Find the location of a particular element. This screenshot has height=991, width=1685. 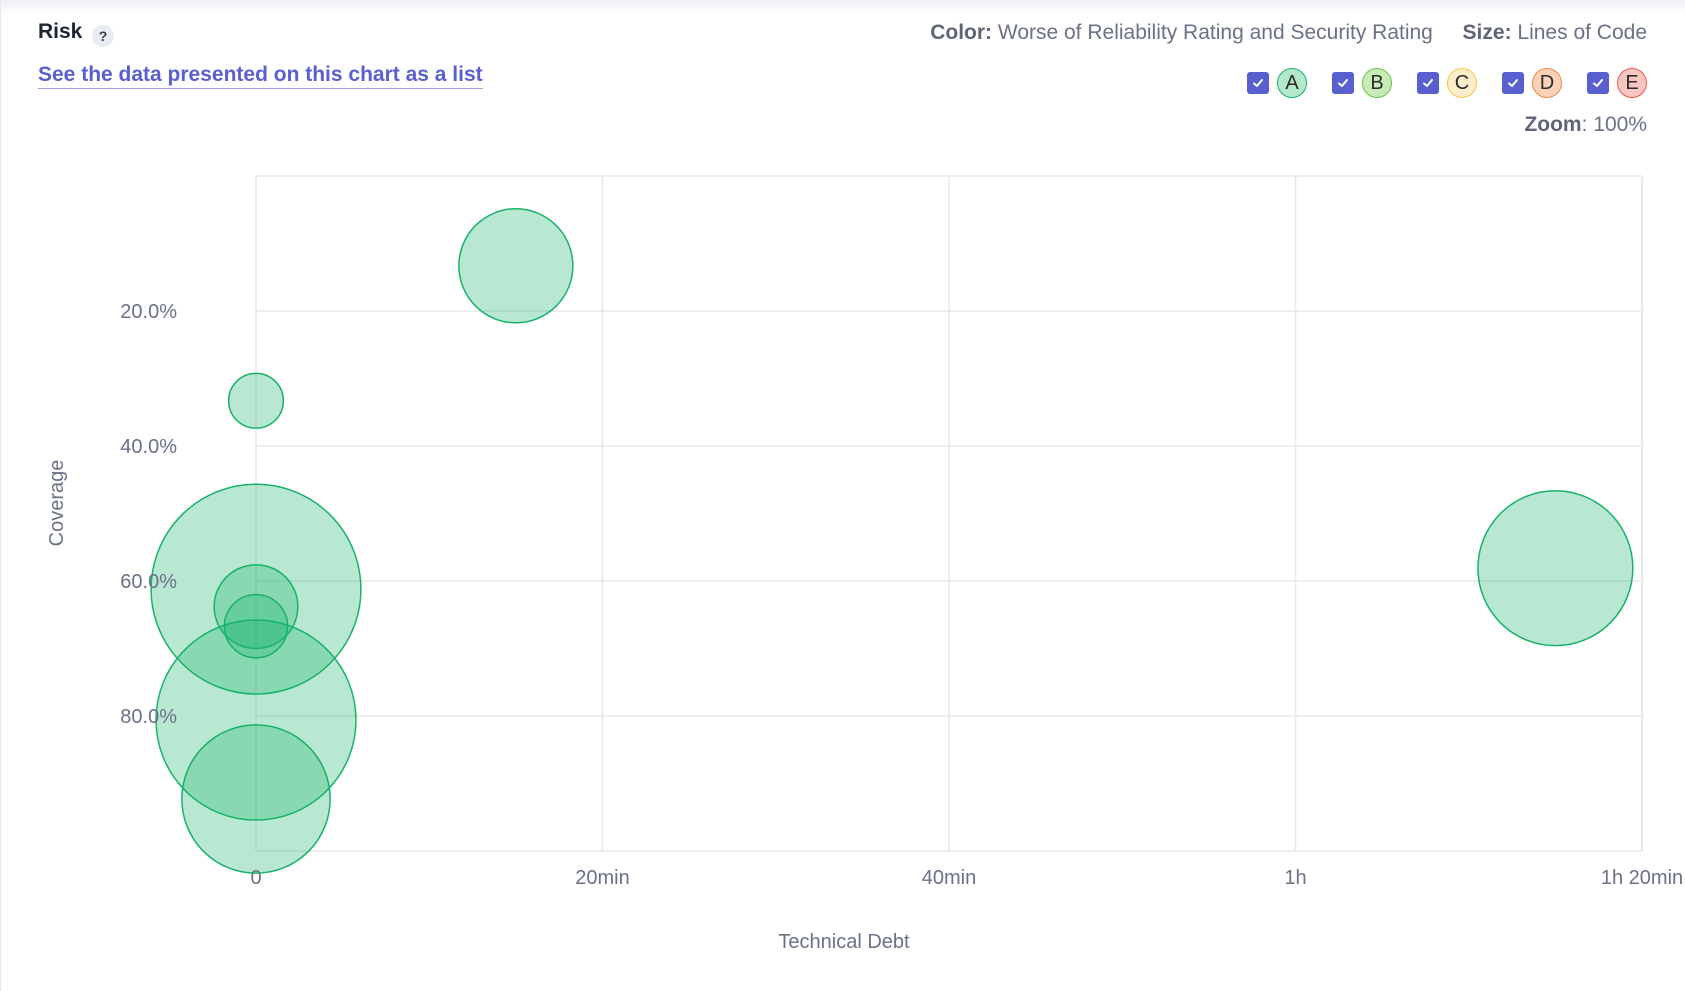

y-tick-label: 20.0% is located at coordinates (148, 312).